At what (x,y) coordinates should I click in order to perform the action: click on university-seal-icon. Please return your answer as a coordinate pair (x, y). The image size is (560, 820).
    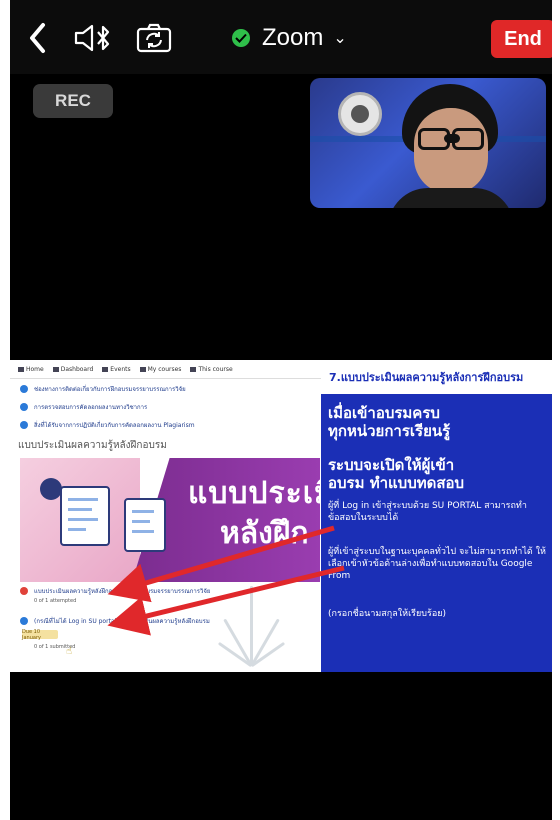
    Looking at the image, I should click on (360, 114).